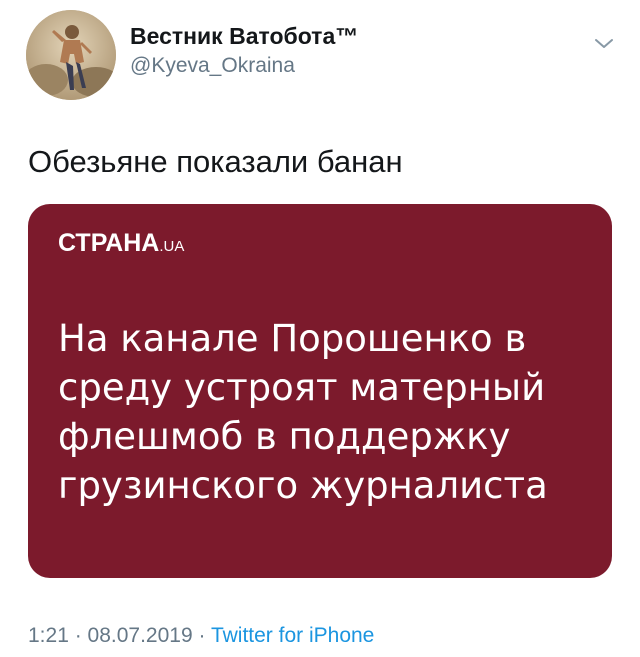  I want to click on tweet-source-link: Twitter for iPhone, so click(292, 635).